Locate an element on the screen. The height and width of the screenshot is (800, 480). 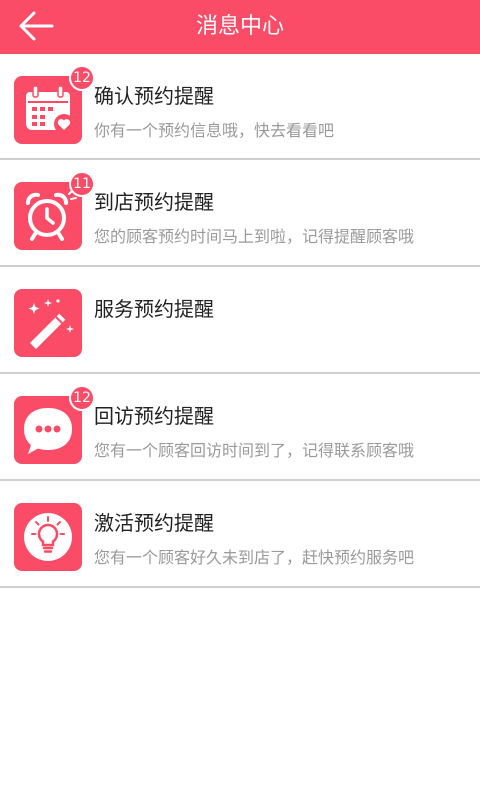
list-item-service-appointment: 服务预约提醒 is located at coordinates (240, 320).